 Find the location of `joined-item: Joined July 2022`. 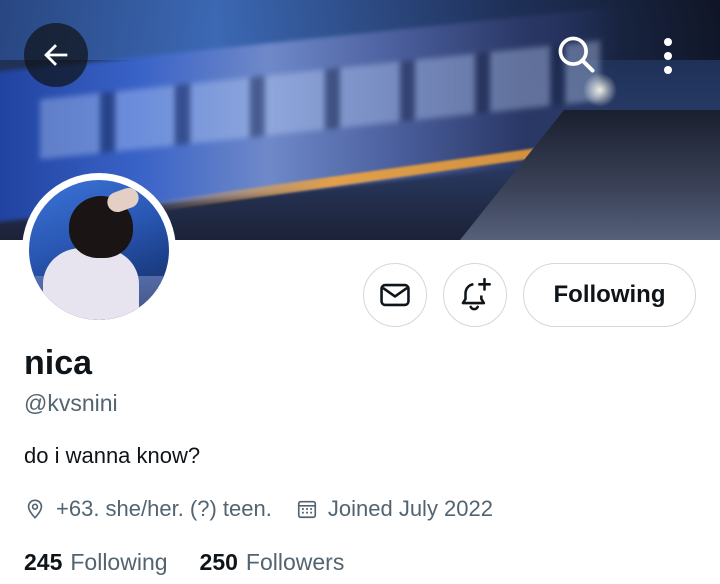

joined-item: Joined July 2022 is located at coordinates (394, 509).